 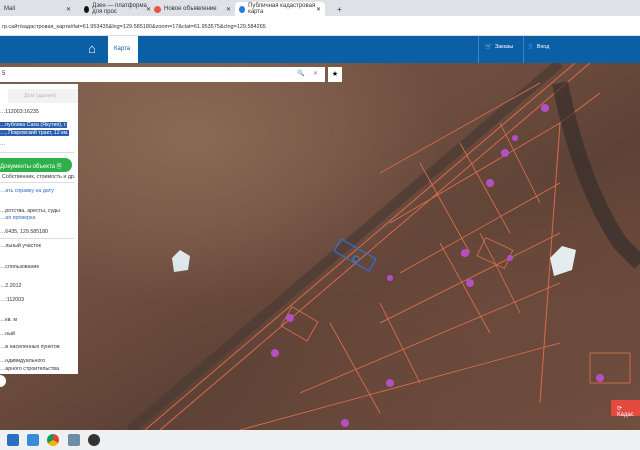 What do you see at coordinates (24, 232) in the screenshot?
I see `coordinates: …6435, 129.585180` at bounding box center [24, 232].